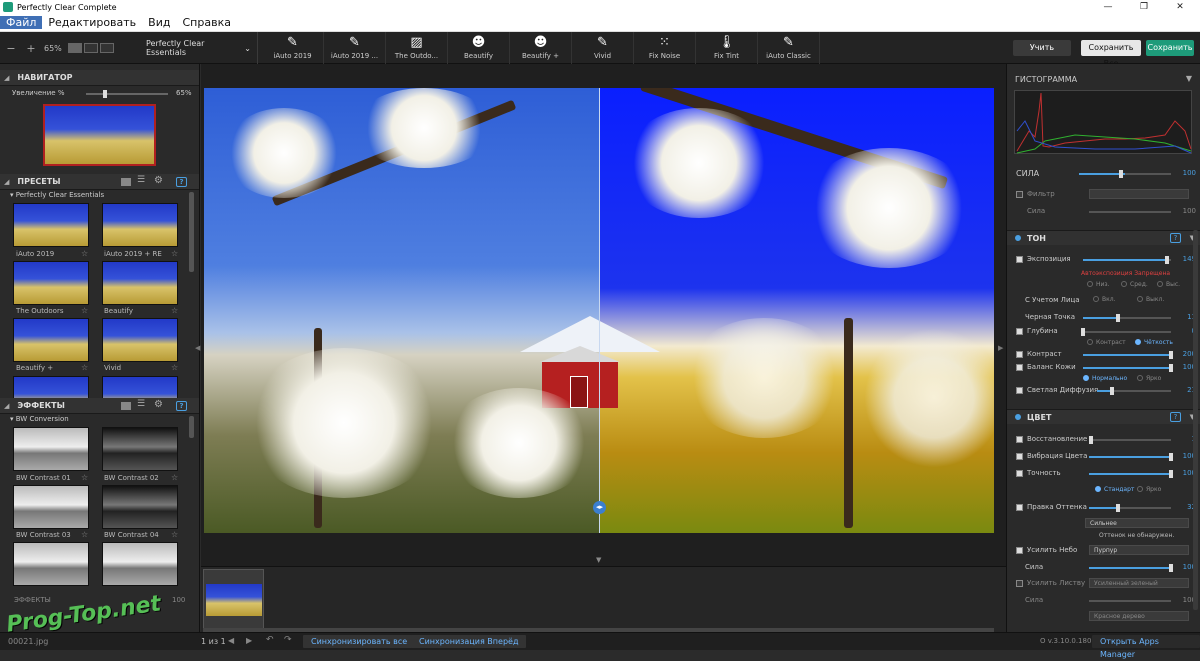 This screenshot has width=1200, height=661. What do you see at coordinates (74, 48) in the screenshot?
I see `single-view-icon` at bounding box center [74, 48].